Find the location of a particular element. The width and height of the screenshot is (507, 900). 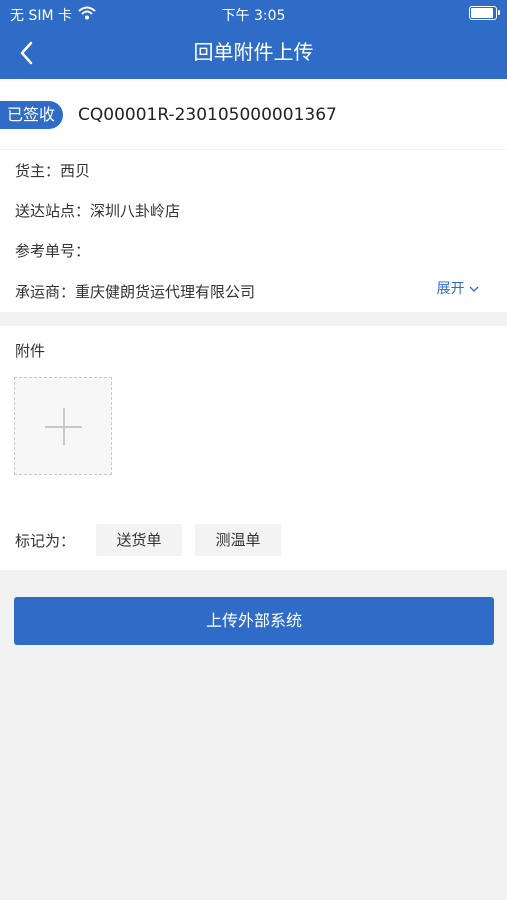

tag-delivery-note: 送货单 is located at coordinates (139, 540).